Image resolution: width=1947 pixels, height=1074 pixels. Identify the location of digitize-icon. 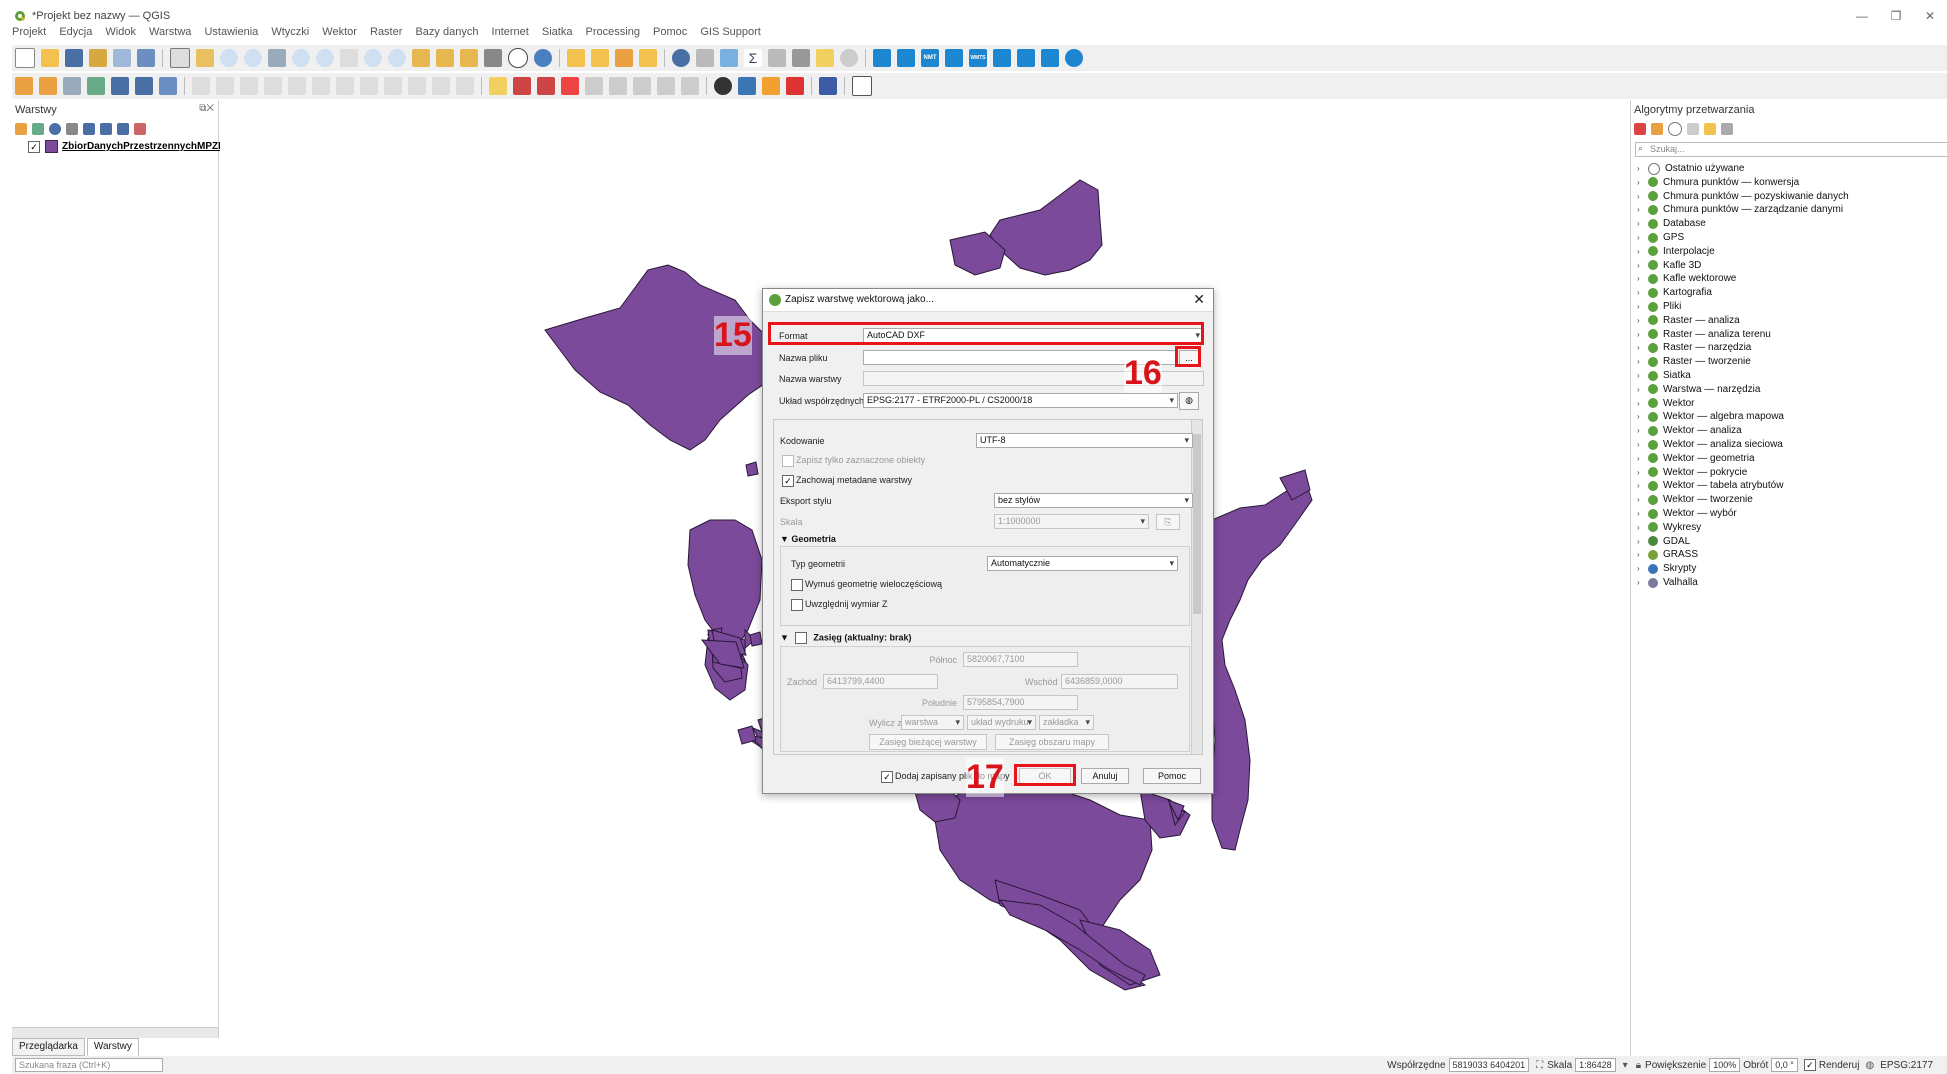
(96, 86).